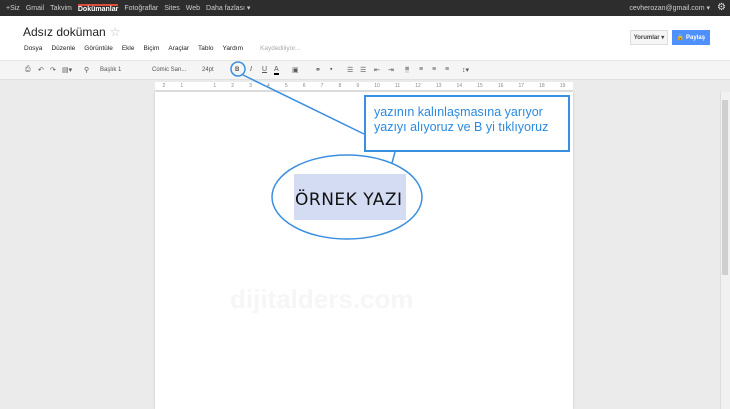 The width and height of the screenshot is (730, 409). Describe the element at coordinates (461, 127) in the screenshot. I see `callout-line-2: yazıyı alıyoruz ve B yi tıklıyoruz` at that location.